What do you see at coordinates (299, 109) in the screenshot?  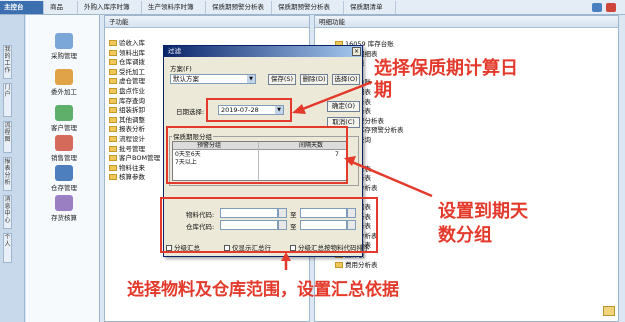 I see `date-arrow-head` at bounding box center [299, 109].